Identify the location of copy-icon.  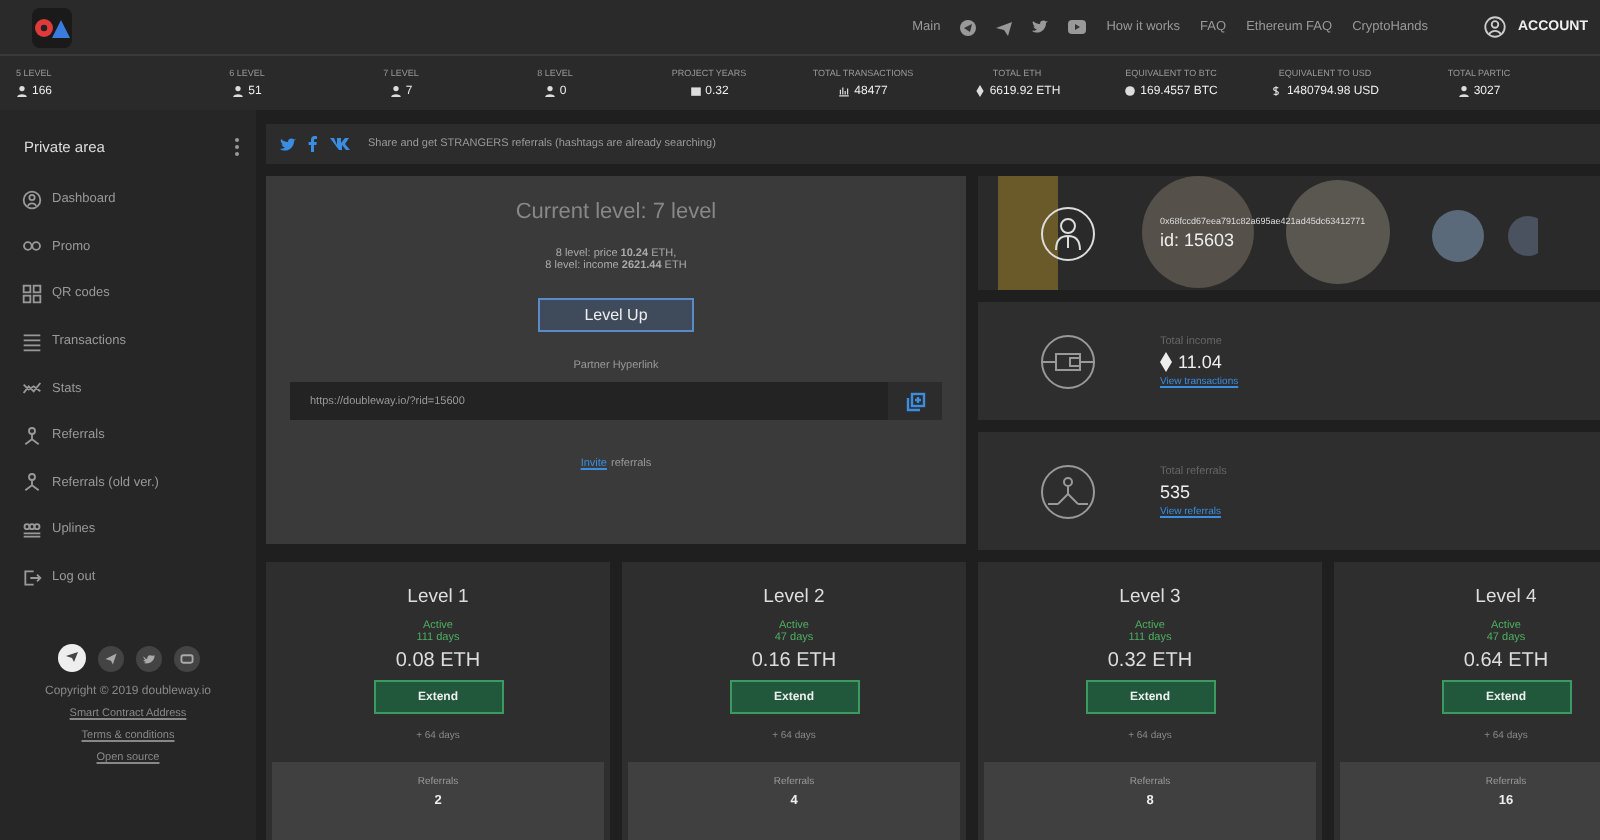
(915, 401).